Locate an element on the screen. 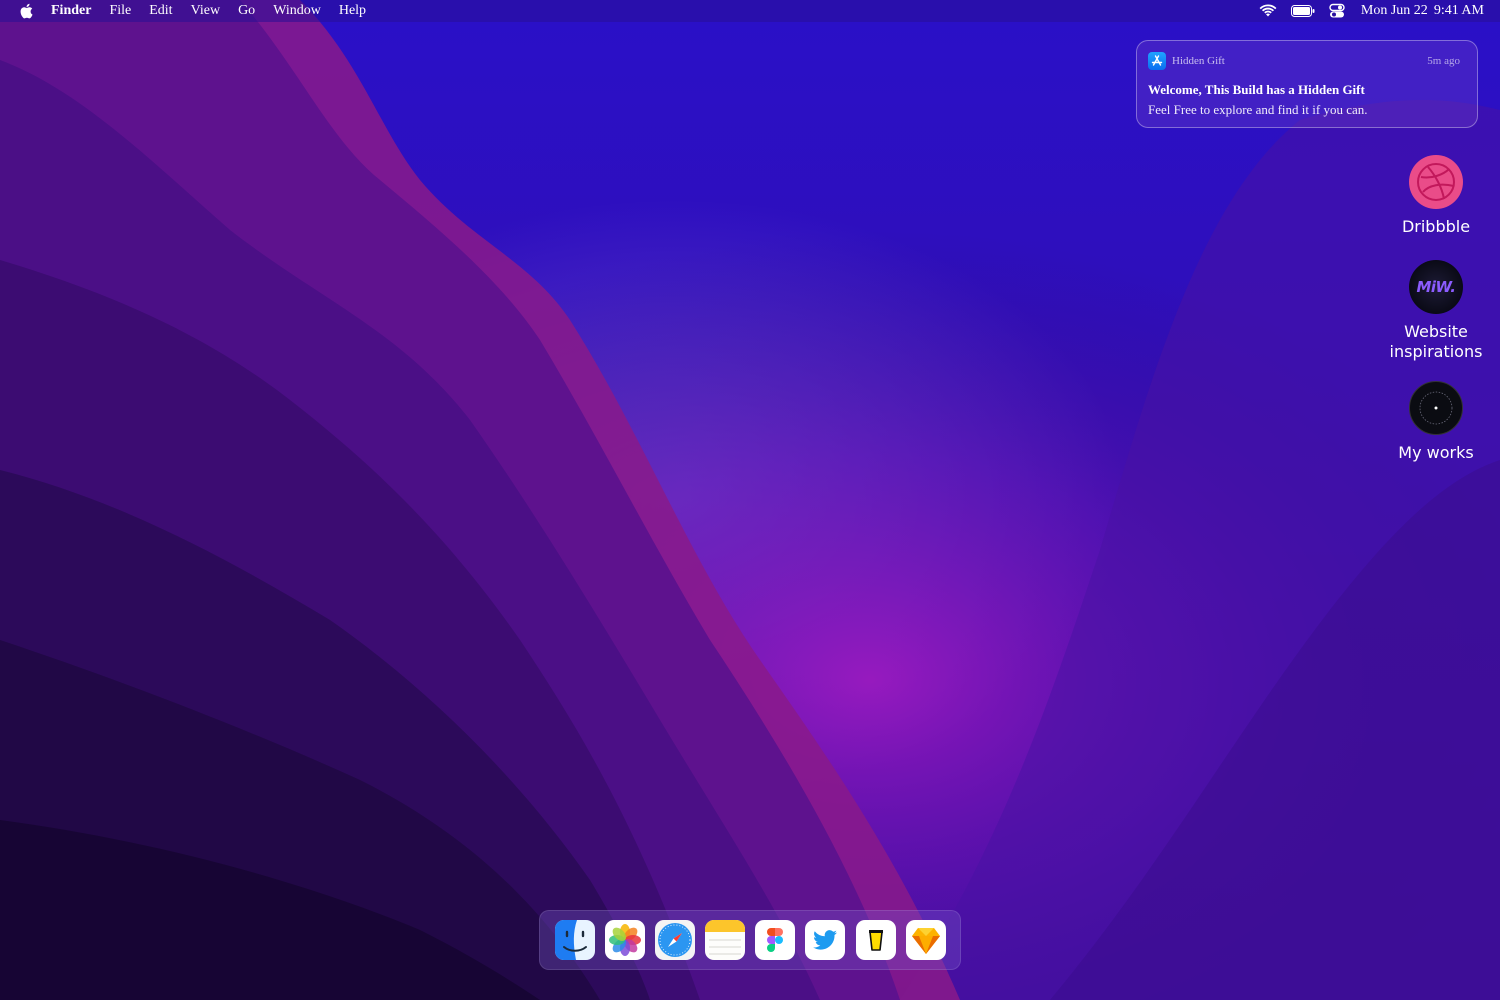  figma-icon is located at coordinates (775, 940).